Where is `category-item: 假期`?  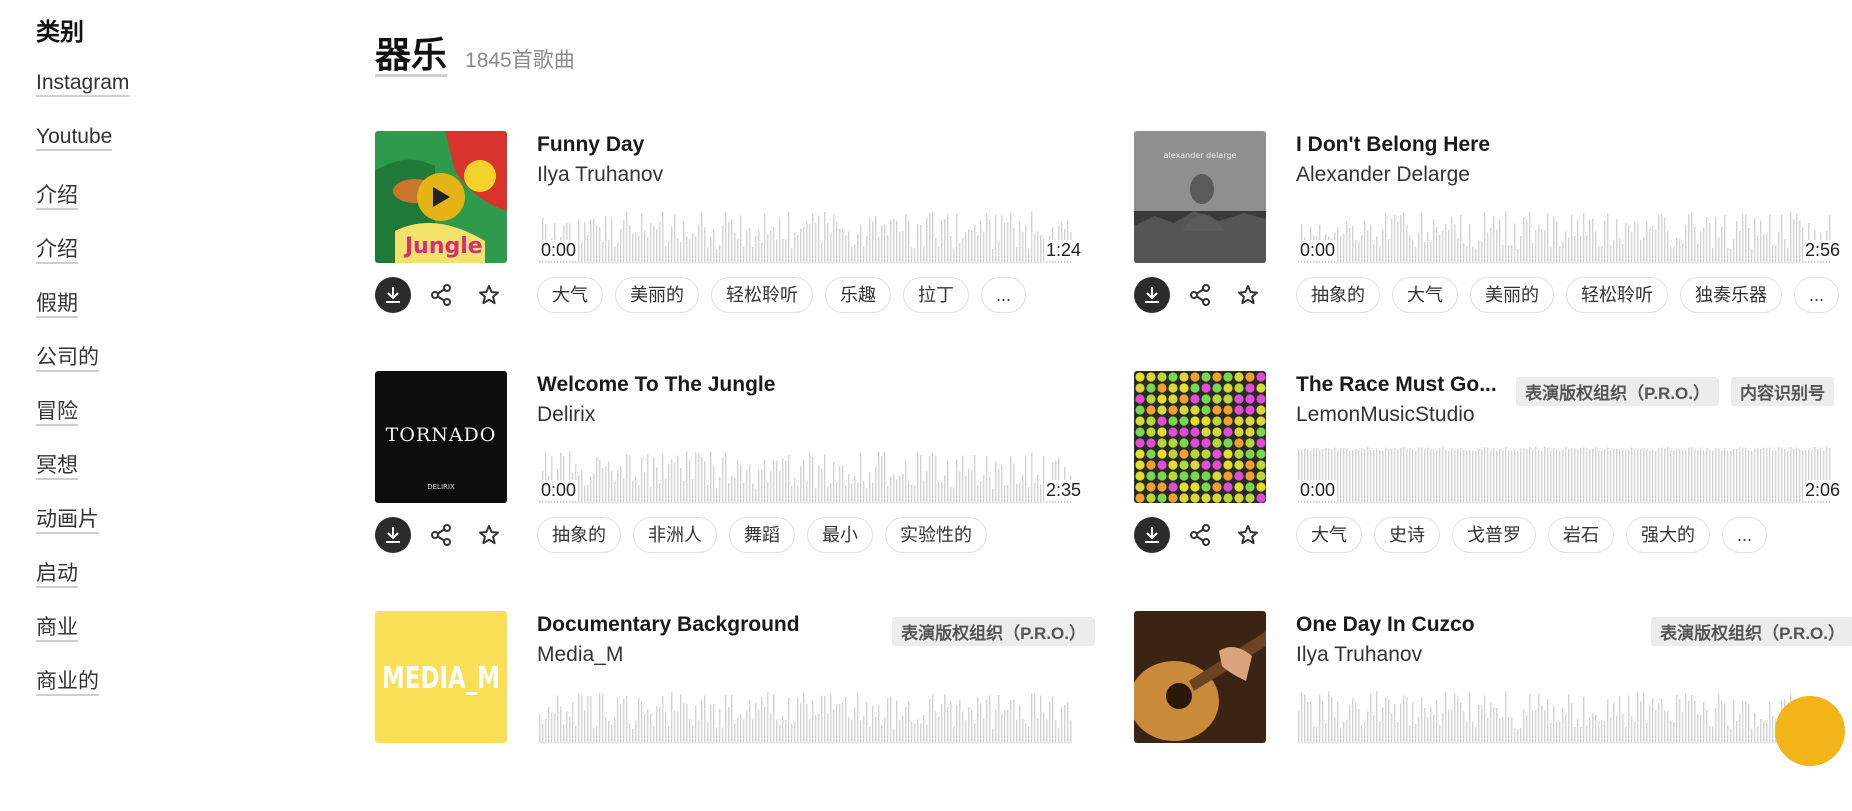 category-item: 假期 is located at coordinates (166, 314).